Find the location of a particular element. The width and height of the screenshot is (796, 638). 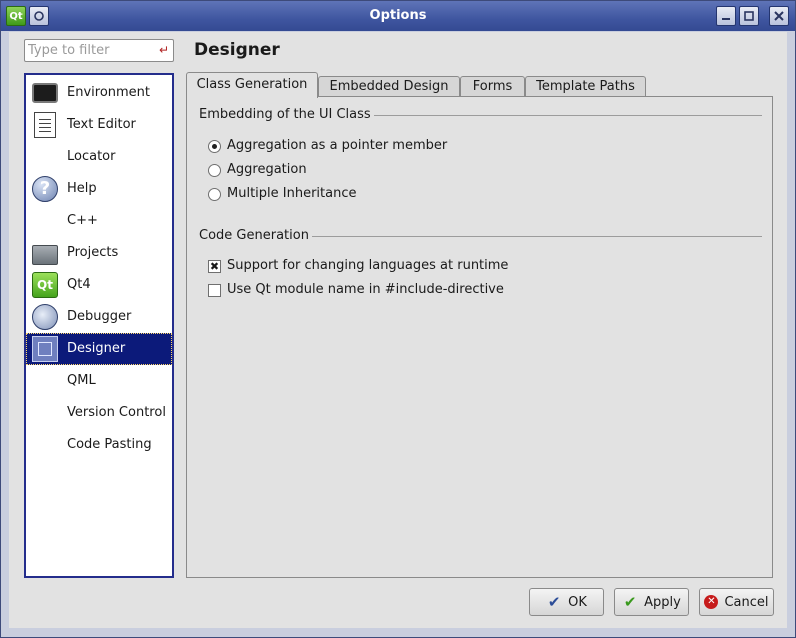

filter-input is located at coordinates (90, 50).